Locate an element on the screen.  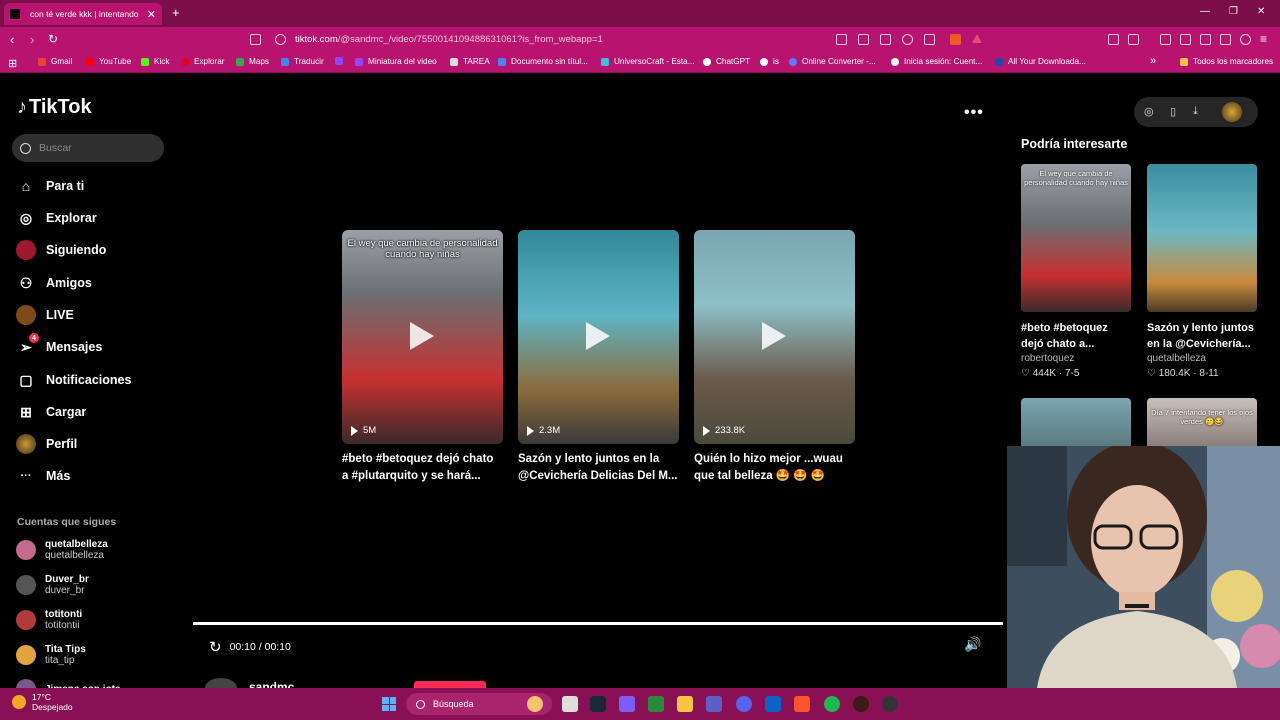
excel-icon is located at coordinates (656, 704).